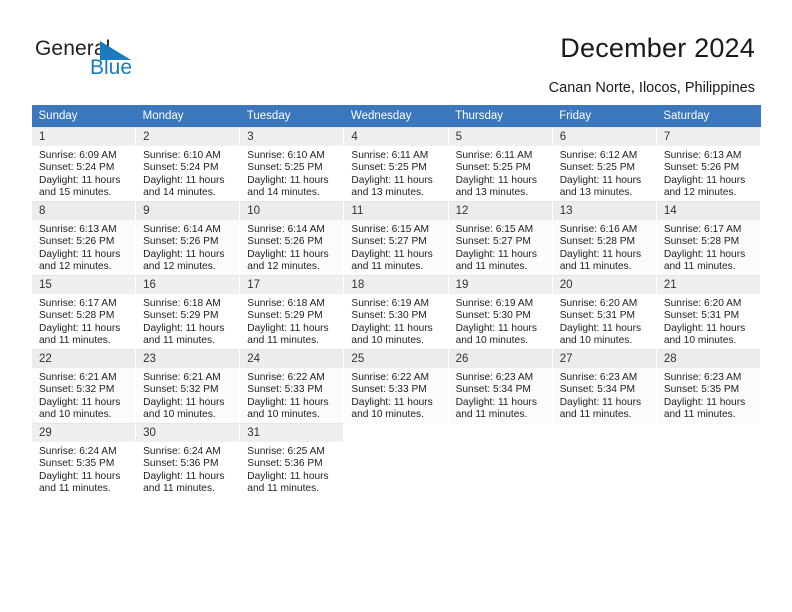 This screenshot has height=612, width=792. Describe the element at coordinates (598, 229) in the screenshot. I see `day-sunrise-text: Sunrise: 6:16 AM` at that location.